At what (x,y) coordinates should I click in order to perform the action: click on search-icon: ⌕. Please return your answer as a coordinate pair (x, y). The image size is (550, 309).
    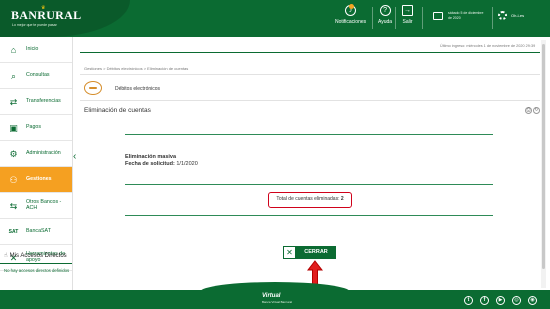
    Looking at the image, I should click on (13, 76).